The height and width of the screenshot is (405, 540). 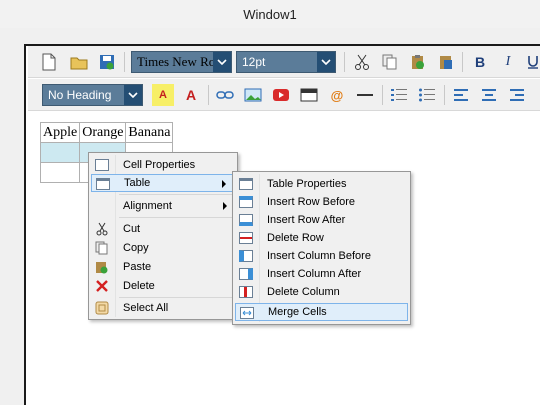 What do you see at coordinates (149, 132) in the screenshot?
I see `table-cell: Banana` at bounding box center [149, 132].